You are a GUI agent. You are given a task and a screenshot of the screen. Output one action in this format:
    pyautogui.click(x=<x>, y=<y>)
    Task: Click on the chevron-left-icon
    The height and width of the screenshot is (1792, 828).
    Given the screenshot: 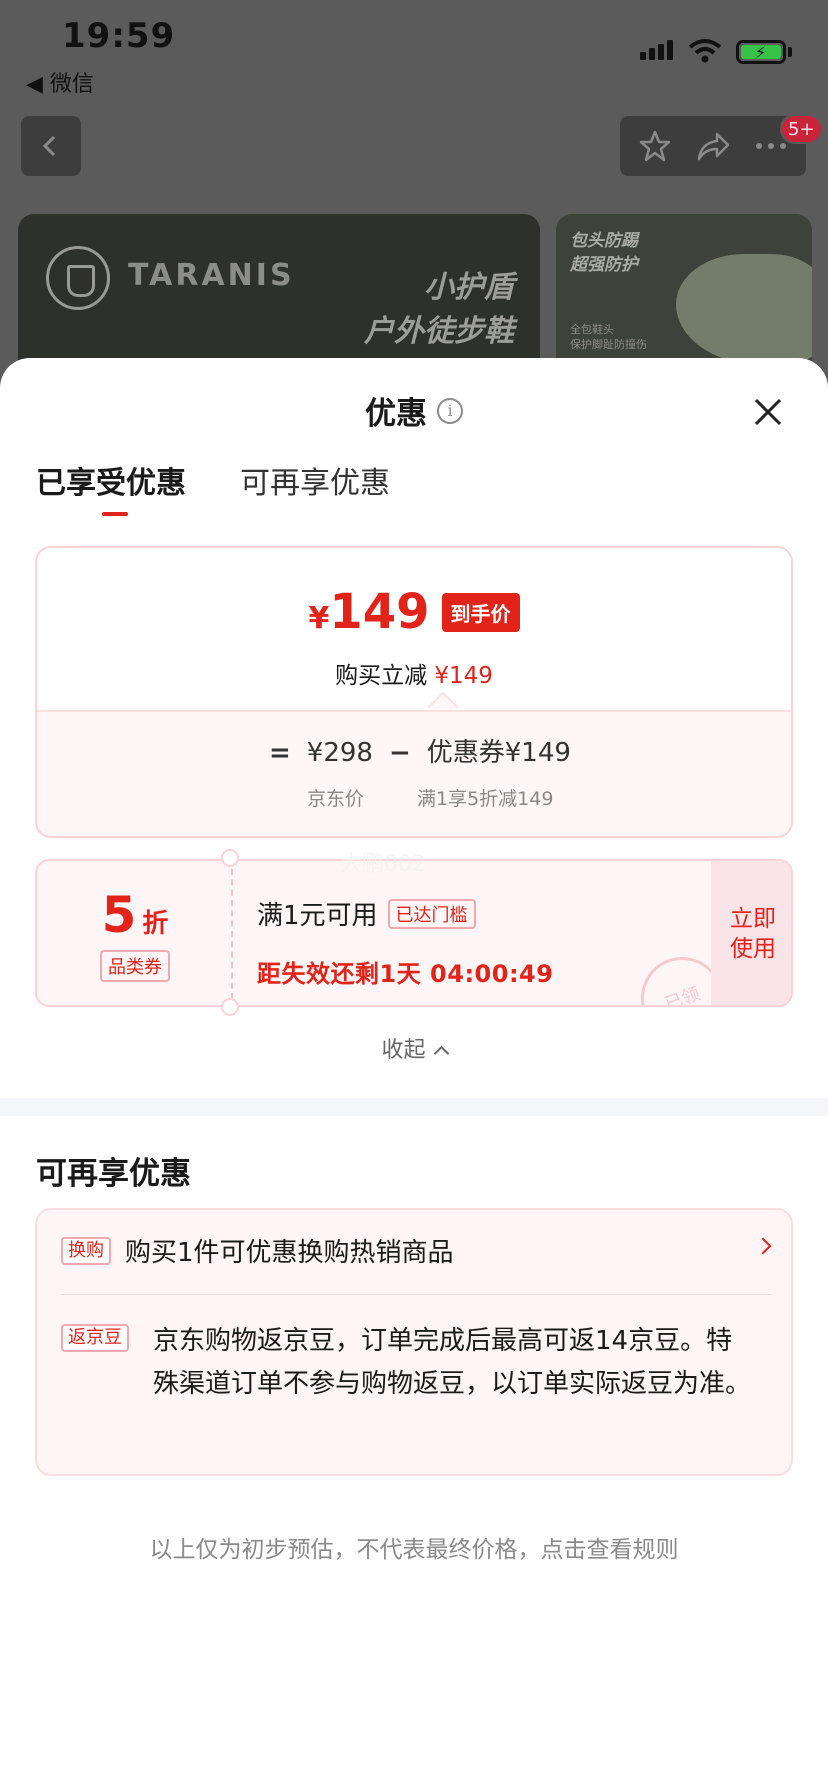 What is the action you would take?
    pyautogui.click(x=49, y=146)
    